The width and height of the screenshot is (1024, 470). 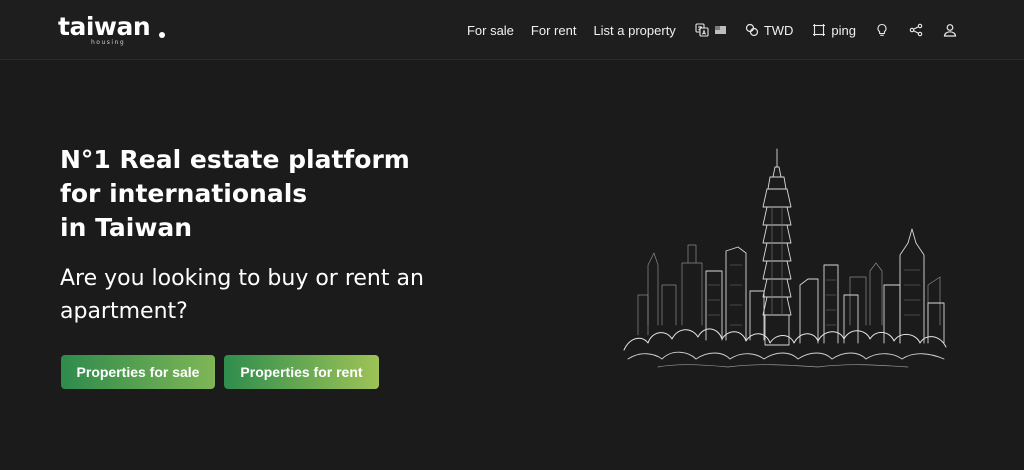 I want to click on flag-icon, so click(x=720, y=30).